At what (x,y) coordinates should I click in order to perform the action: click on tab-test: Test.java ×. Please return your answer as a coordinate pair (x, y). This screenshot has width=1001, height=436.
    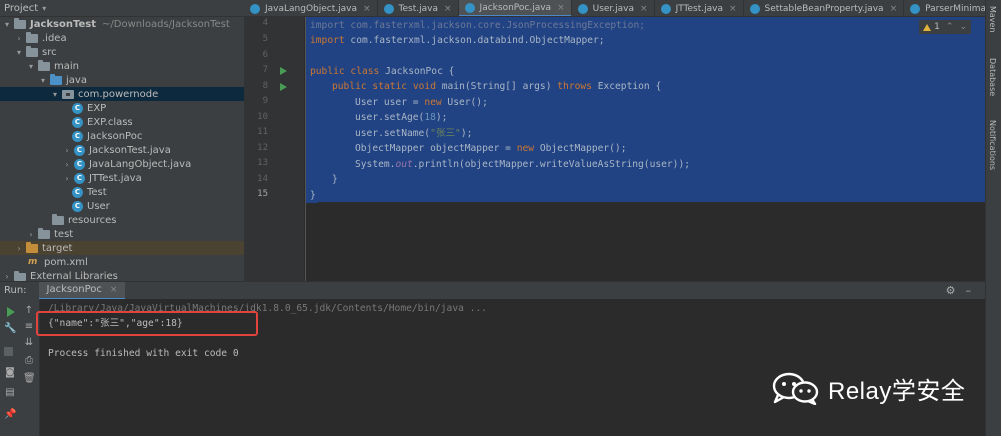
    Looking at the image, I should click on (418, 8).